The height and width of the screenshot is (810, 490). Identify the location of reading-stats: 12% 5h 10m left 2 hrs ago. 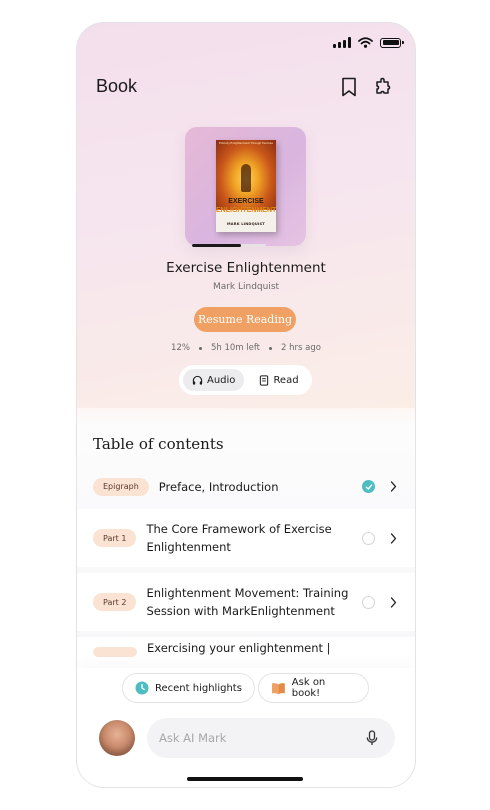
(246, 348).